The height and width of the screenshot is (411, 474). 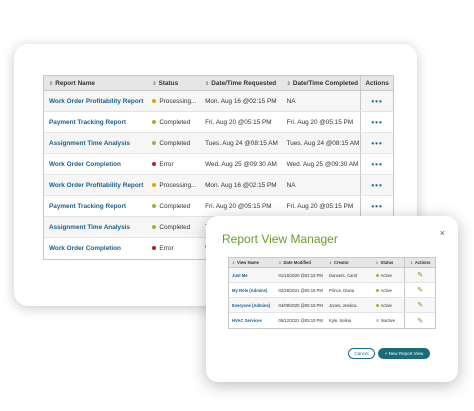 What do you see at coordinates (96, 83) in the screenshot?
I see `column-header-report-name: ⇕ Report Name` at bounding box center [96, 83].